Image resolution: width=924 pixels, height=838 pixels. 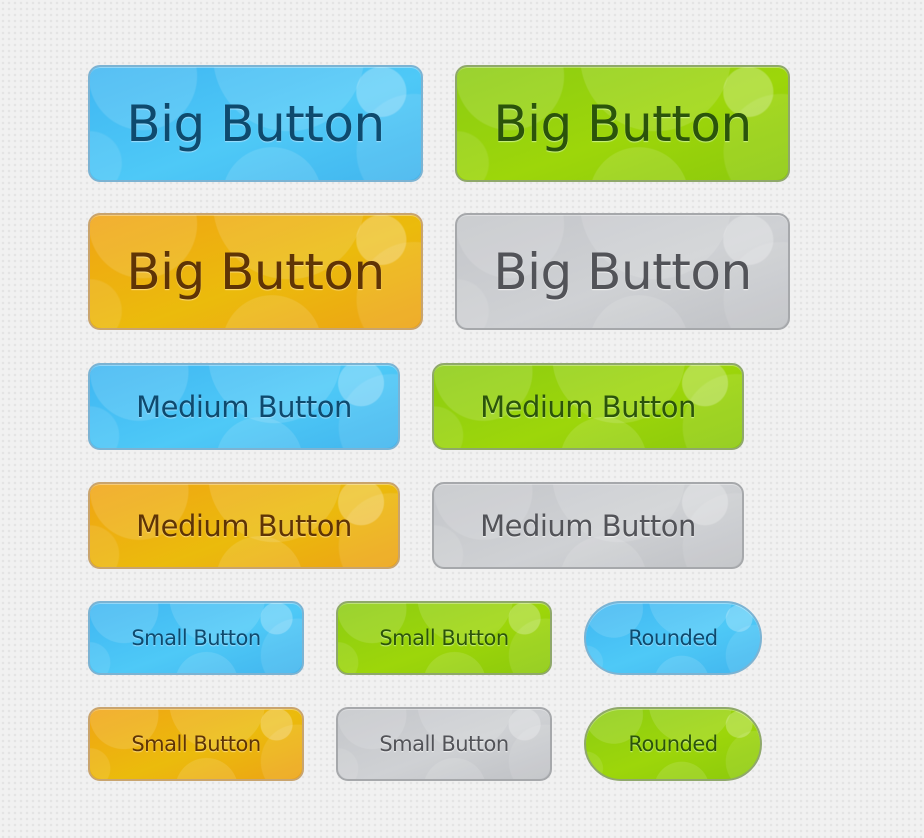 I want to click on big-button-orange: Big Button, so click(x=255, y=271).